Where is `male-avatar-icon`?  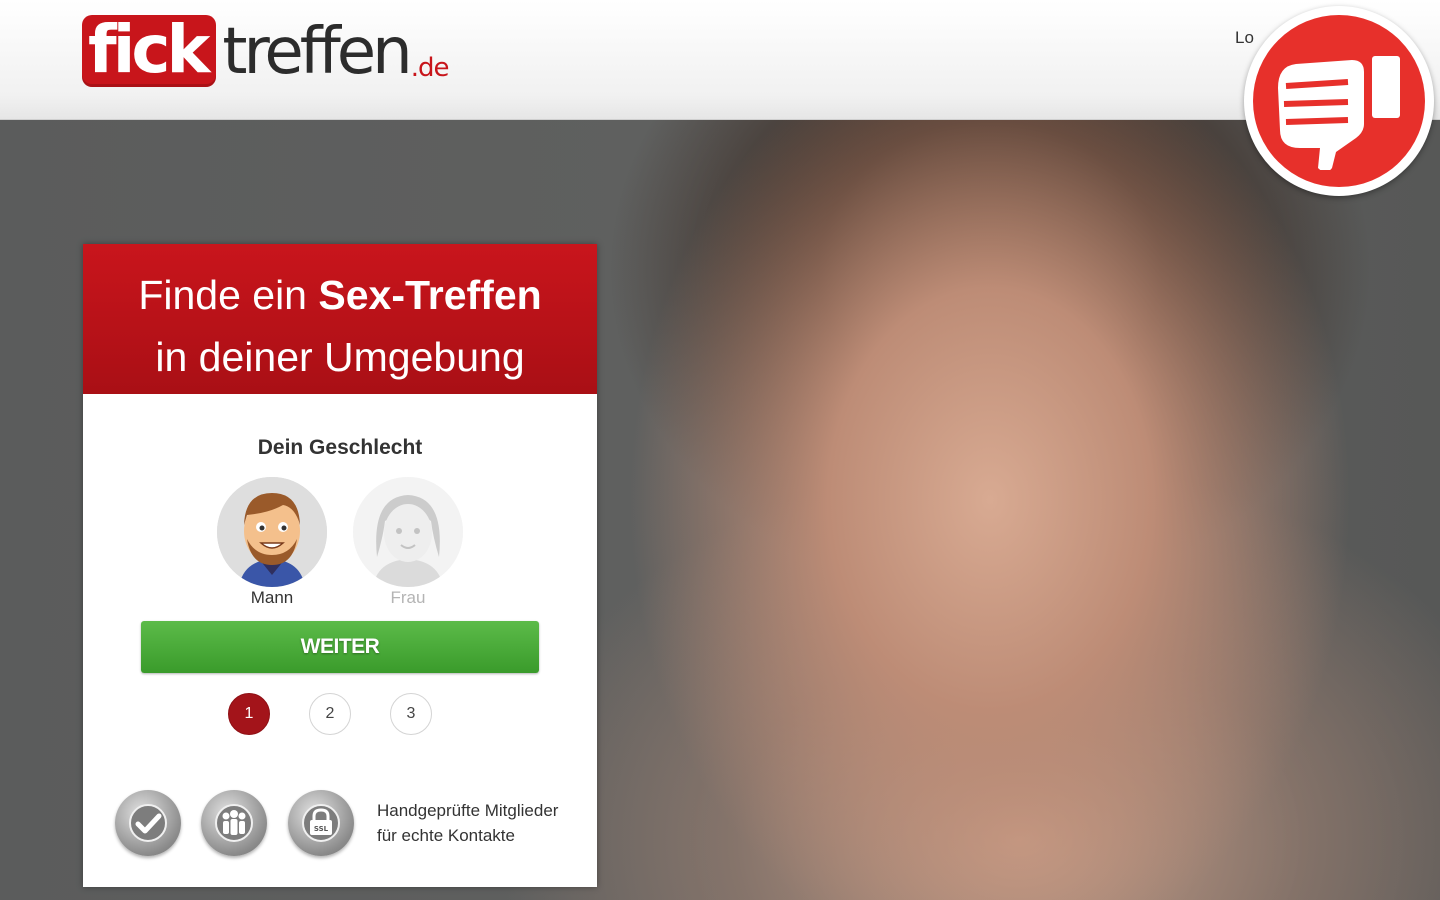
male-avatar-icon is located at coordinates (272, 532).